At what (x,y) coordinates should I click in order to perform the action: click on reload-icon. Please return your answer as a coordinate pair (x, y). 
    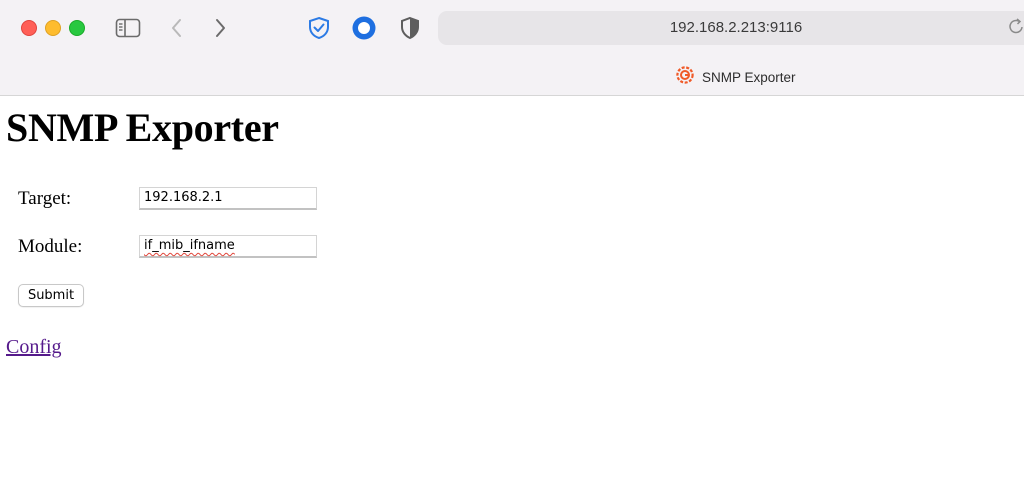
    Looking at the image, I should click on (1016, 28).